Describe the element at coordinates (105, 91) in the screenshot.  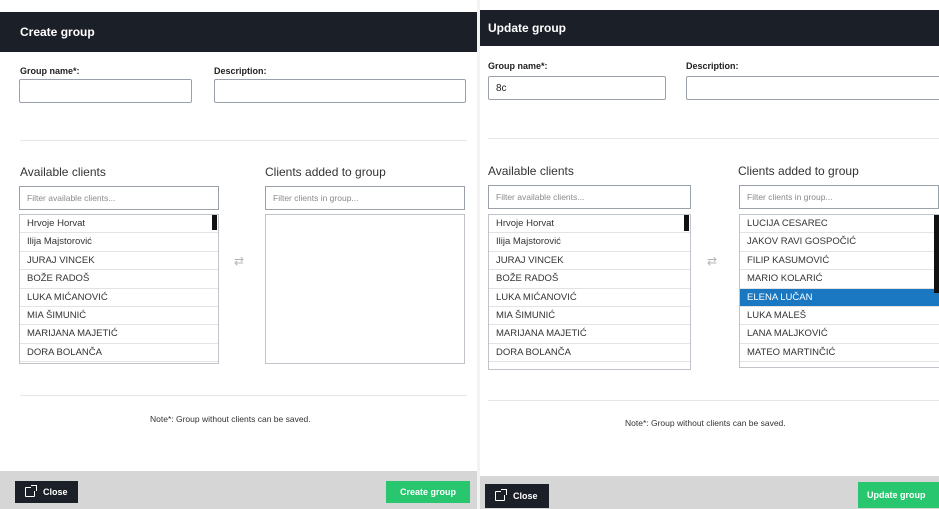
I see `group-name-input` at that location.